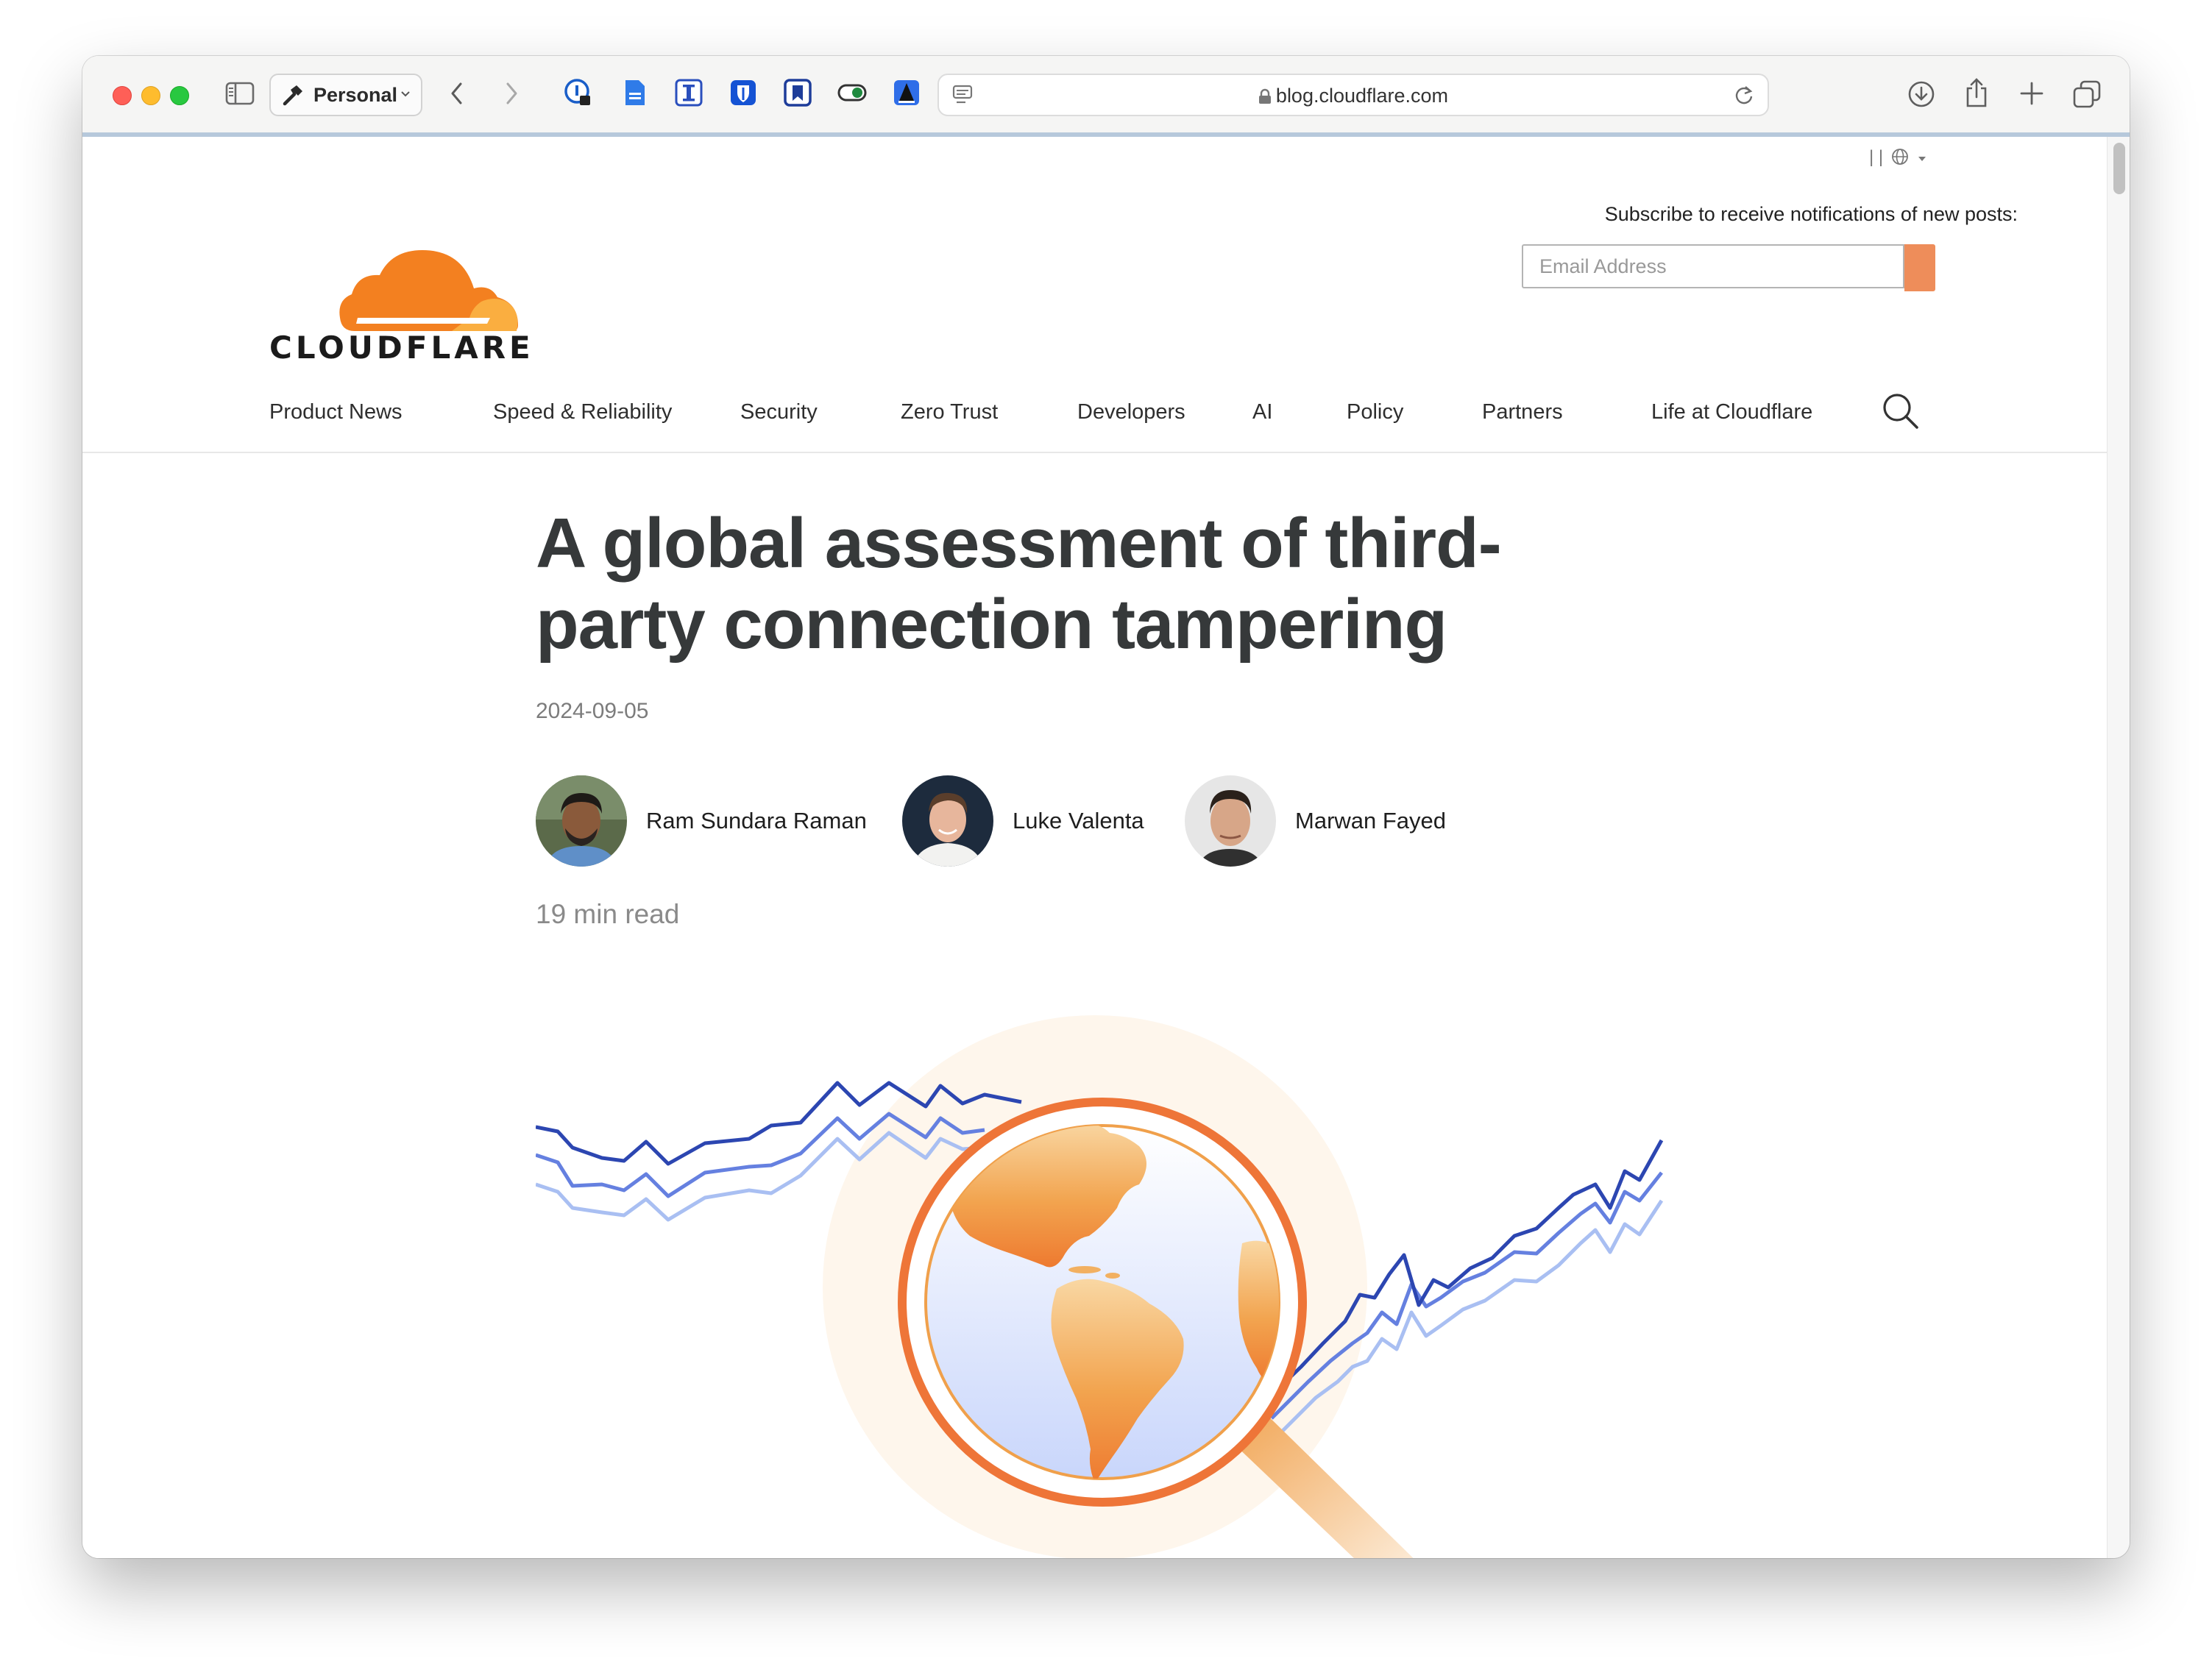  I want to click on bookmark-extension-icon, so click(797, 92).